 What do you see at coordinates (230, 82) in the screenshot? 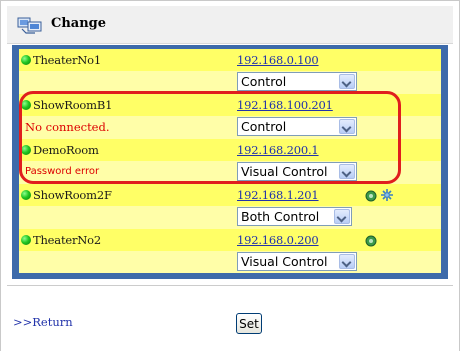
I see `device-control-row: Control` at bounding box center [230, 82].